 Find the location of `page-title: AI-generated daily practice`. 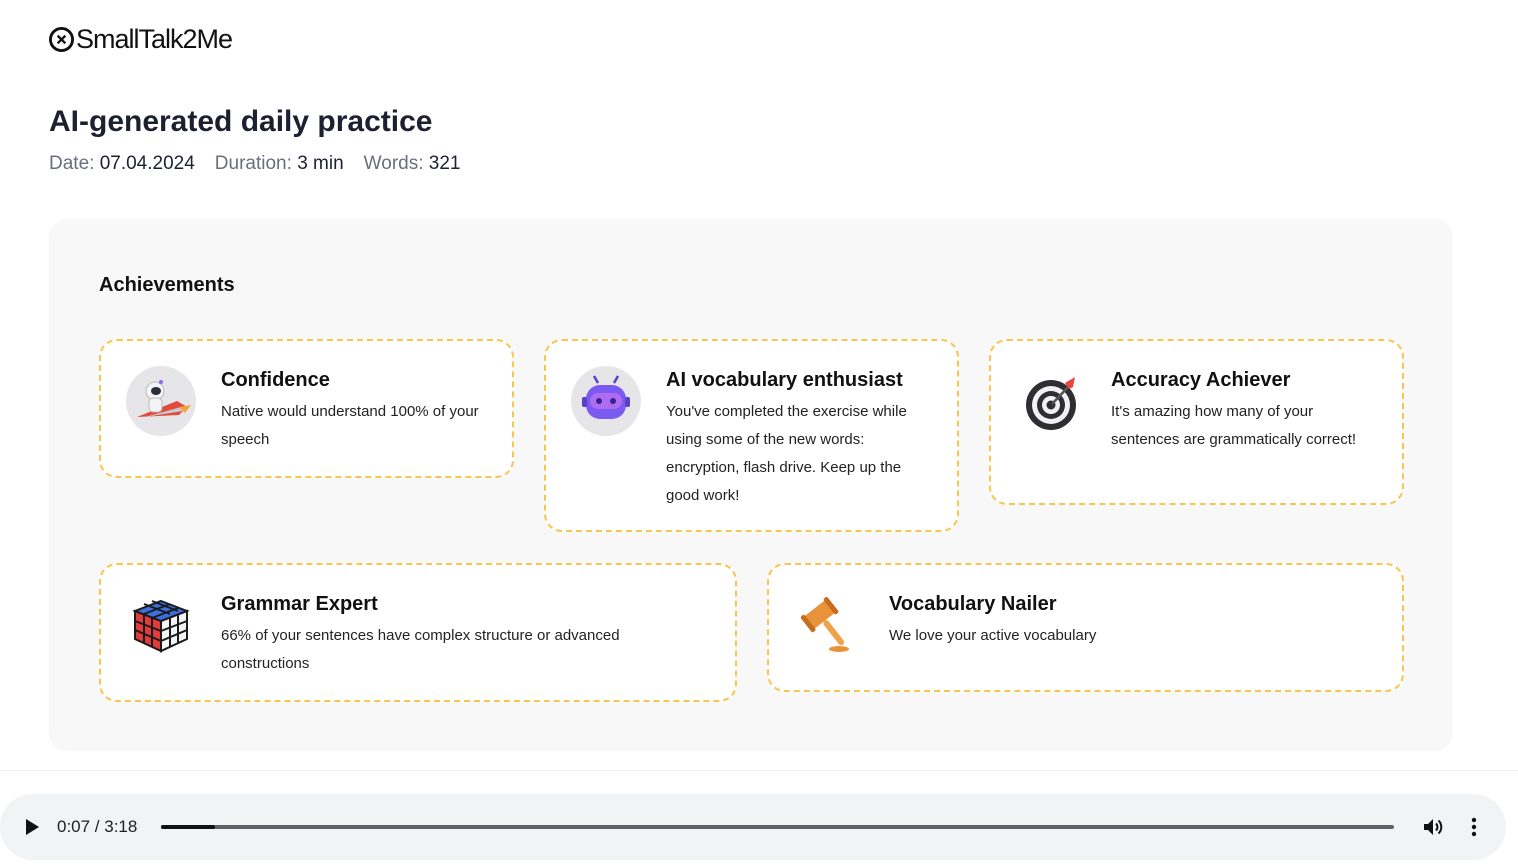

page-title: AI-generated daily practice is located at coordinates (241, 121).